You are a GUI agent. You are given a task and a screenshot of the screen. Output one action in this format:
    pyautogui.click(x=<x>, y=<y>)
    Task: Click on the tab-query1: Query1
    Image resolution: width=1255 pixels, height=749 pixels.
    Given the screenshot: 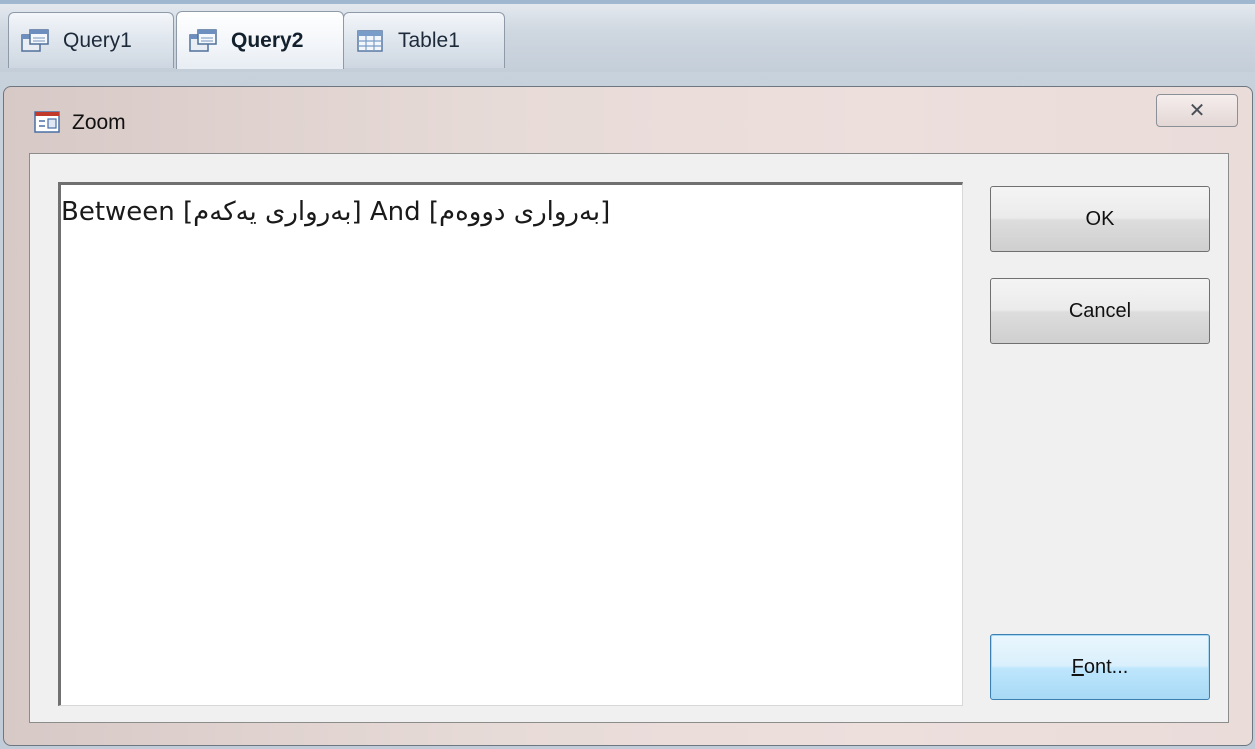 What is the action you would take?
    pyautogui.click(x=91, y=40)
    